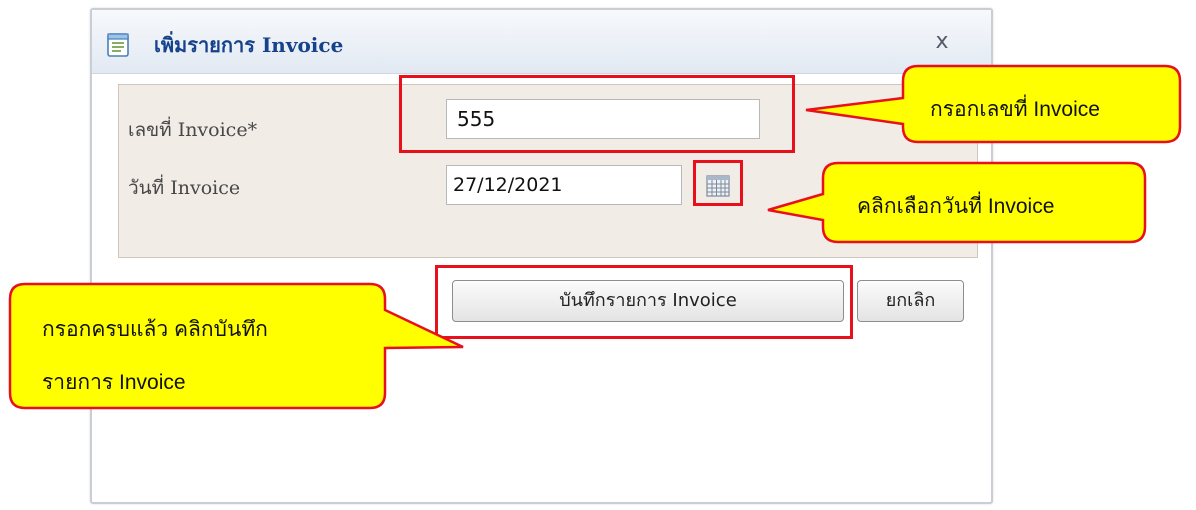  I want to click on callout-enter-invoice-number-text: กรอกเลขที่ Invoice, so click(1015, 109).